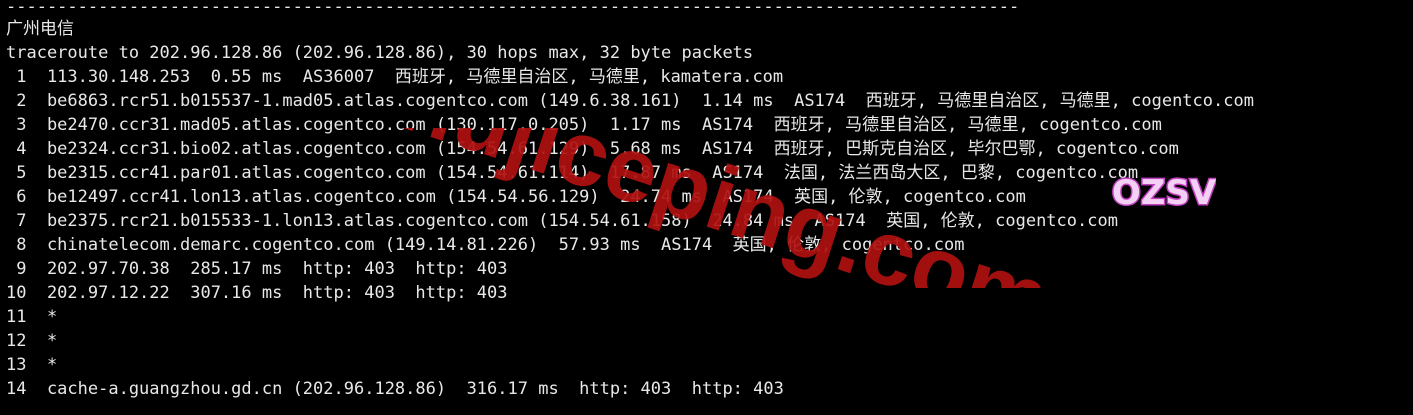  I want to click on section-title: 广州电信, so click(40, 29).